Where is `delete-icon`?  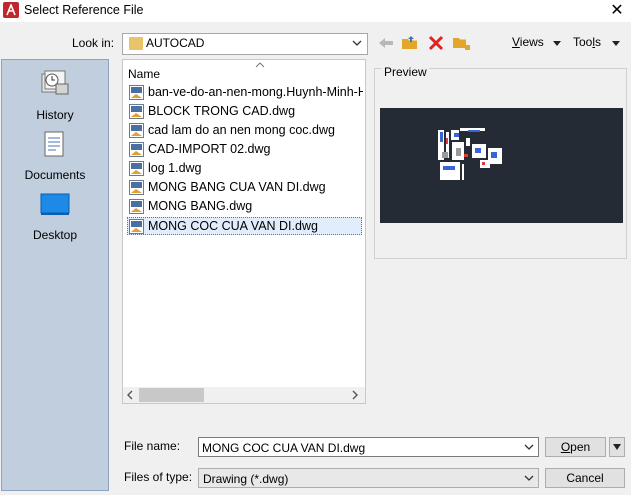 delete-icon is located at coordinates (436, 43).